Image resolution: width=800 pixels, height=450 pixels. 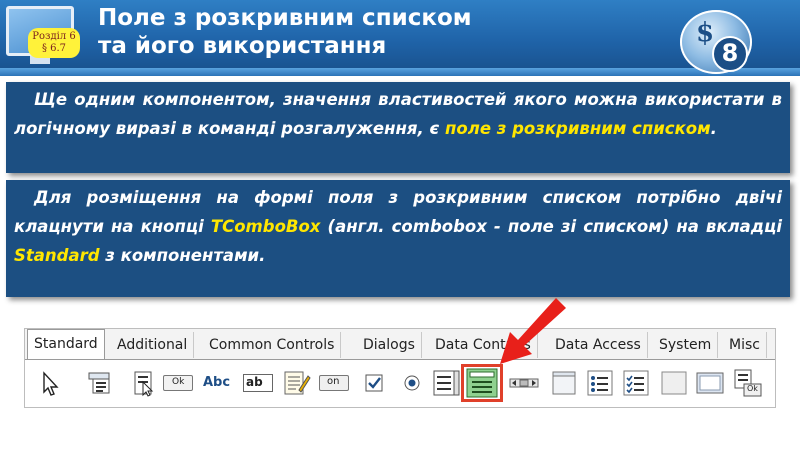 I want to click on listbox-icon, so click(x=446, y=383).